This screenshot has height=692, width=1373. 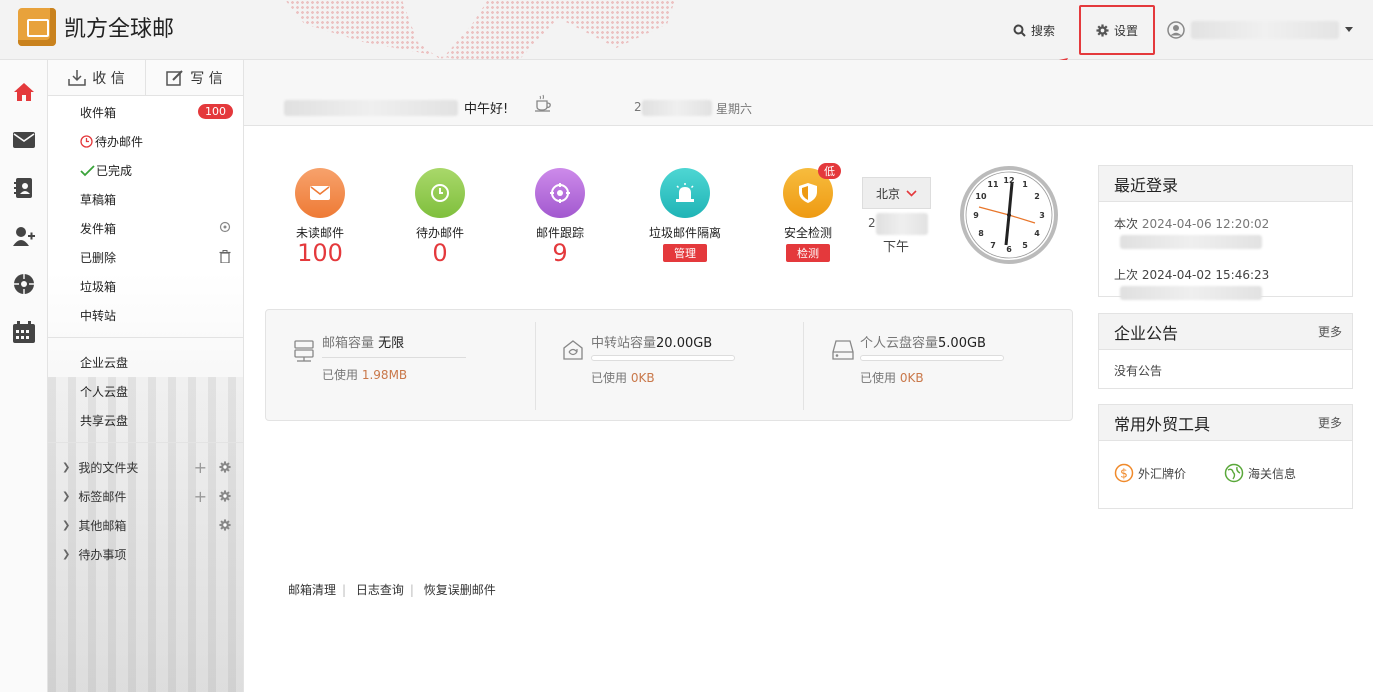 I want to click on folder-label: 收件箱, so click(x=98, y=113).